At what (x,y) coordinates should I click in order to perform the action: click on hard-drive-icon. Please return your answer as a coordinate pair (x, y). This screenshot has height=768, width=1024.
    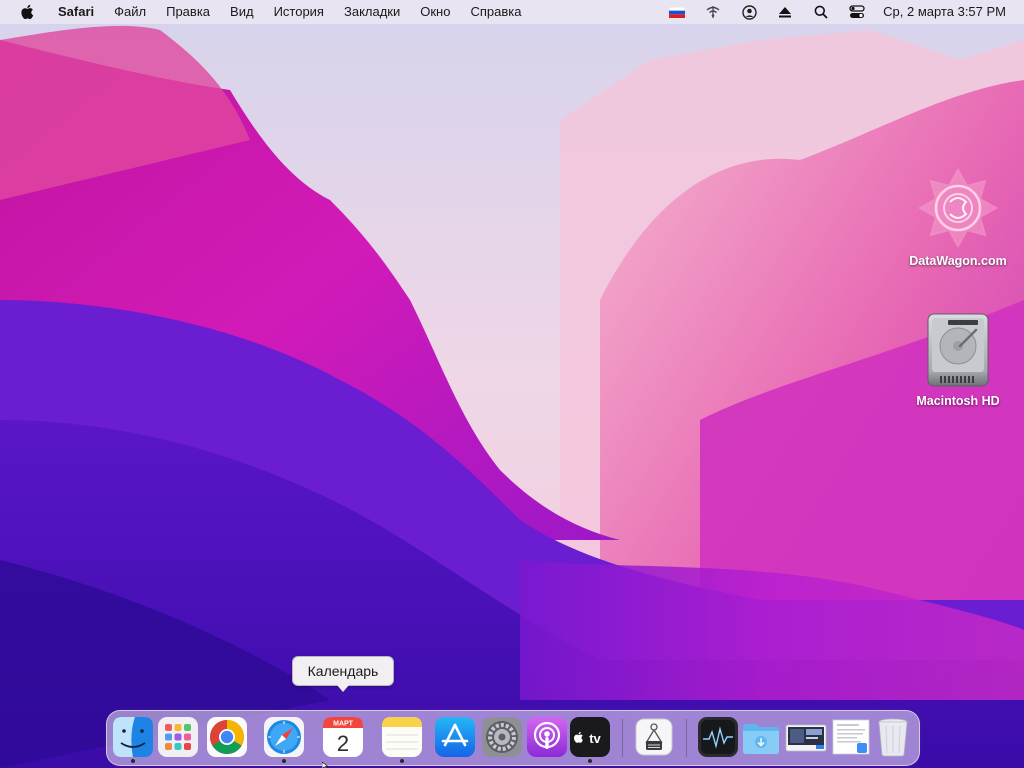
    Looking at the image, I should click on (958, 350).